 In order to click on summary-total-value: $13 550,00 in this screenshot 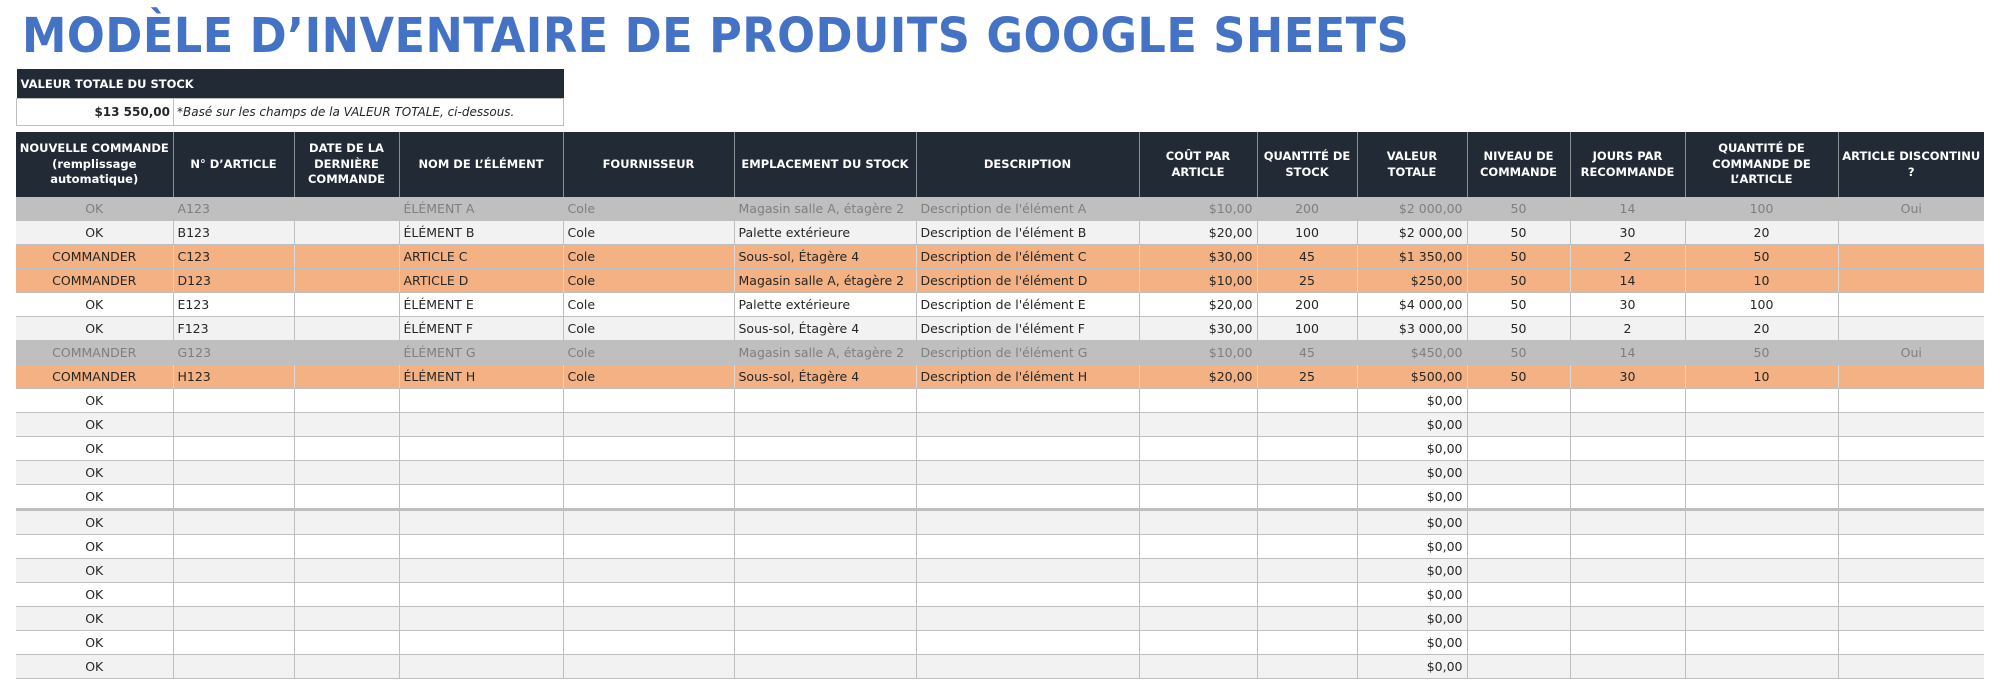, I will do `click(95, 112)`.